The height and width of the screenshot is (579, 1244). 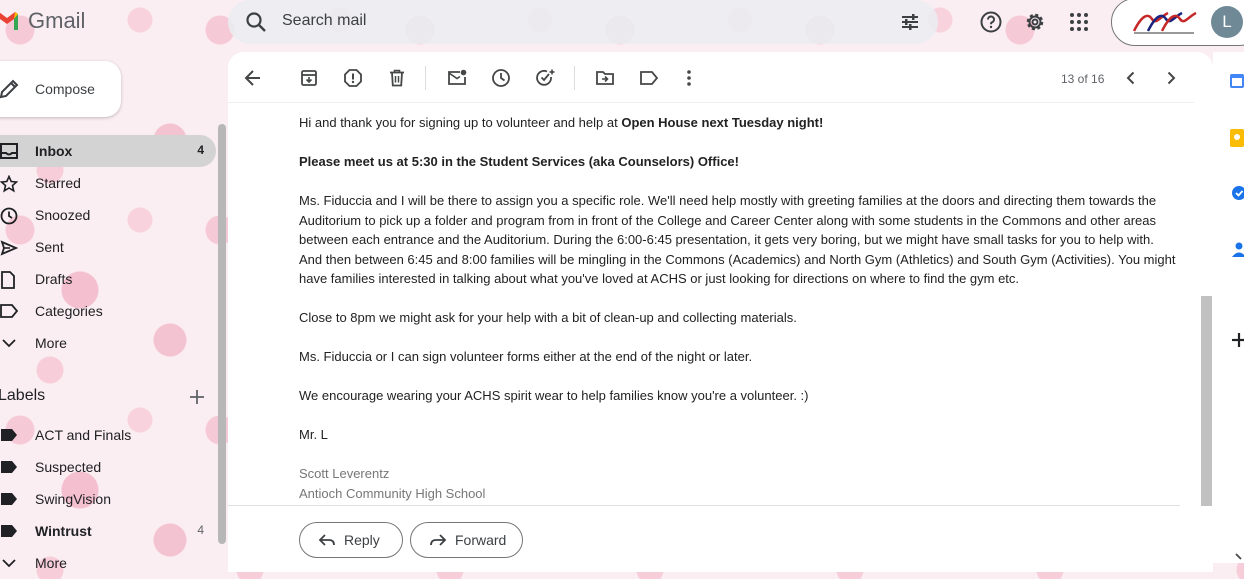 I want to click on settings-gear-icon, so click(x=1035, y=22).